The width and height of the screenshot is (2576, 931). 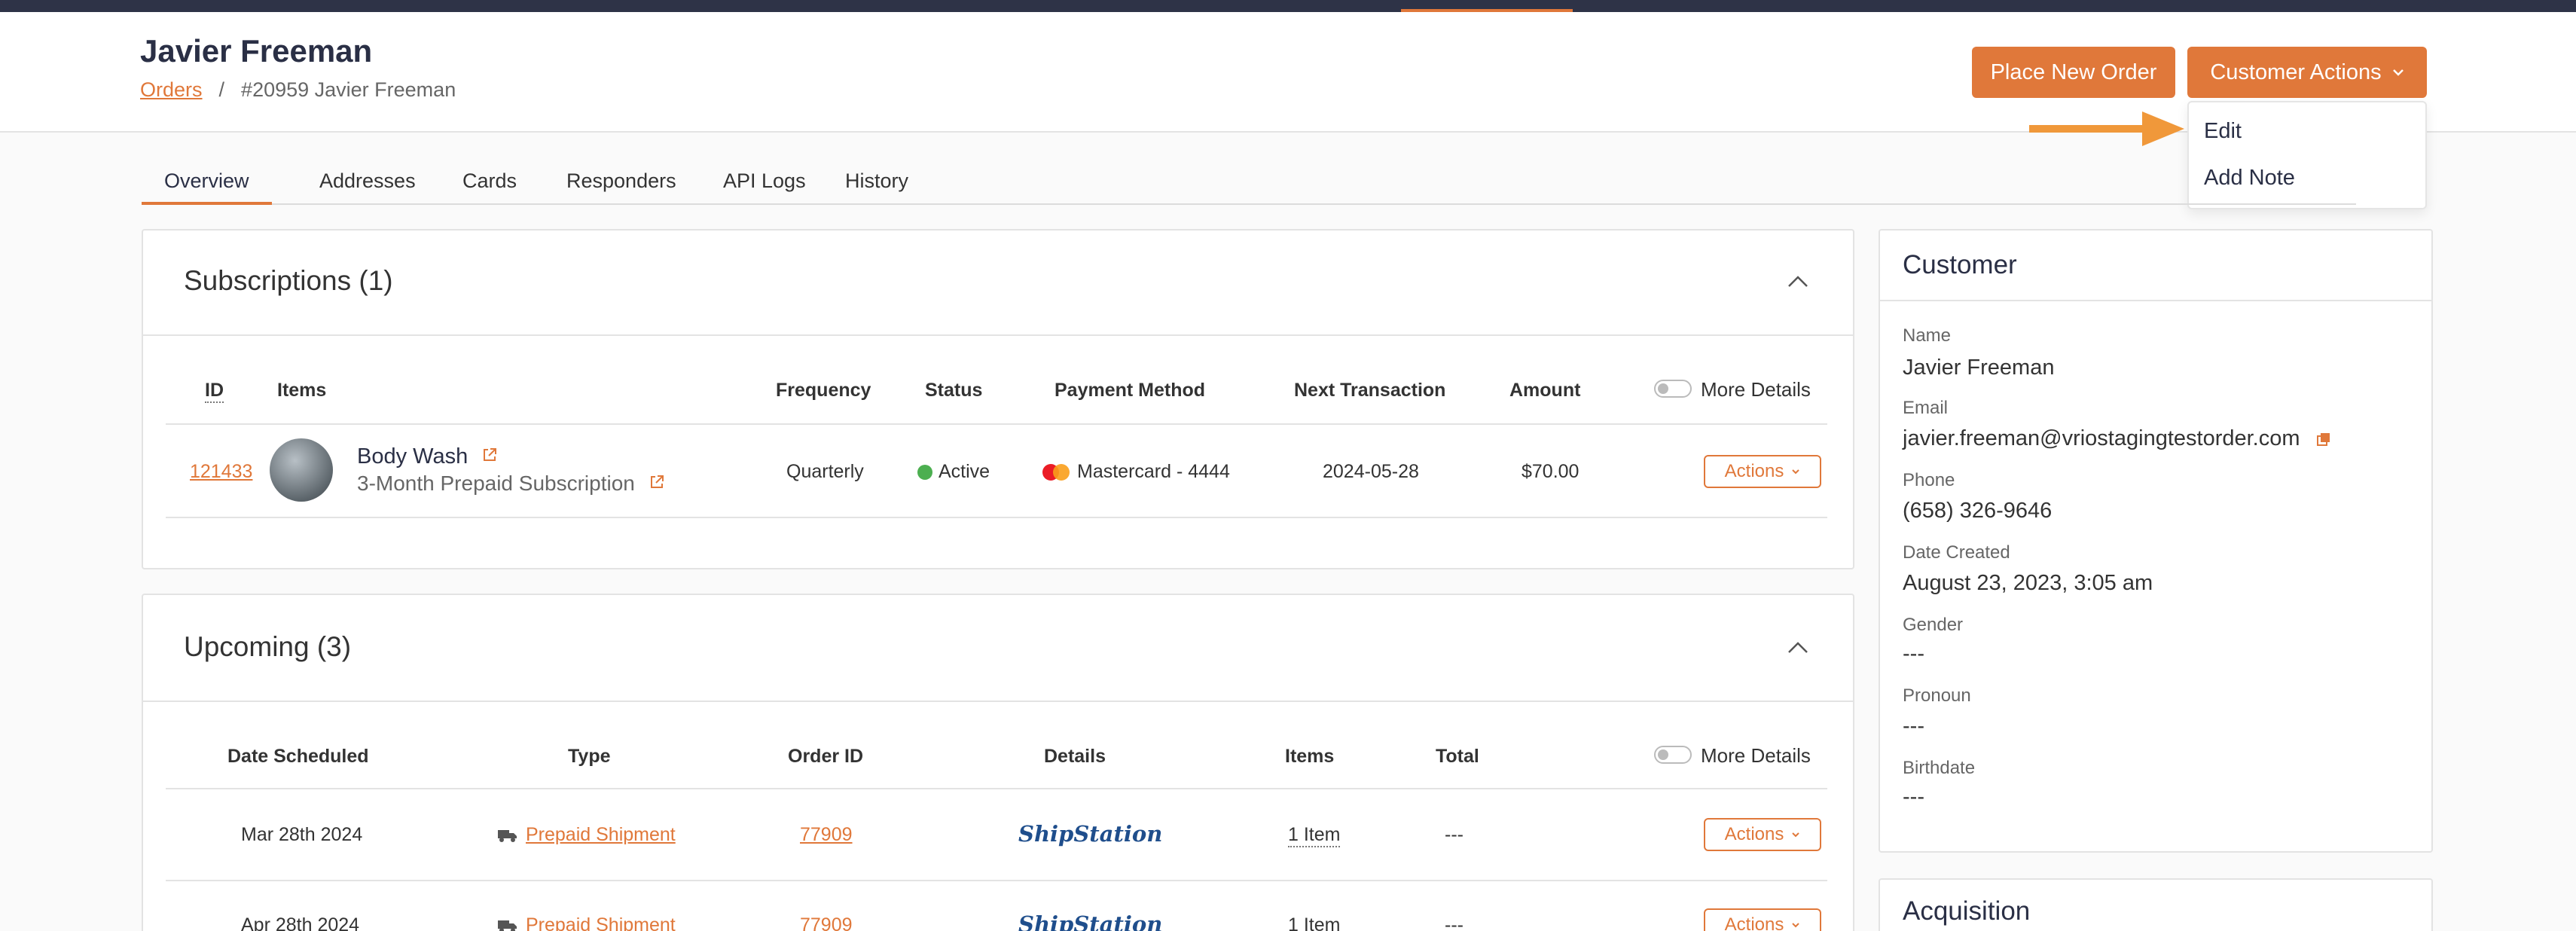 I want to click on status-badge: Active, so click(x=953, y=472).